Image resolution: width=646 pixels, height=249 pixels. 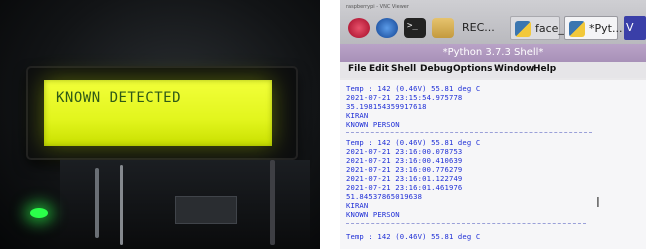 What do you see at coordinates (472, 69) in the screenshot?
I see `menu-options: Options` at bounding box center [472, 69].